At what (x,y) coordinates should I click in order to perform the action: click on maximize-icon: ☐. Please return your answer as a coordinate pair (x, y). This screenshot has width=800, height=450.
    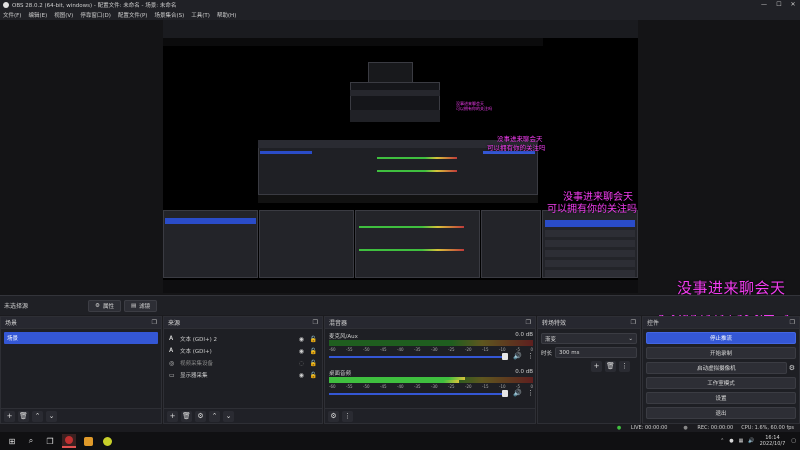
    Looking at the image, I should click on (779, 5).